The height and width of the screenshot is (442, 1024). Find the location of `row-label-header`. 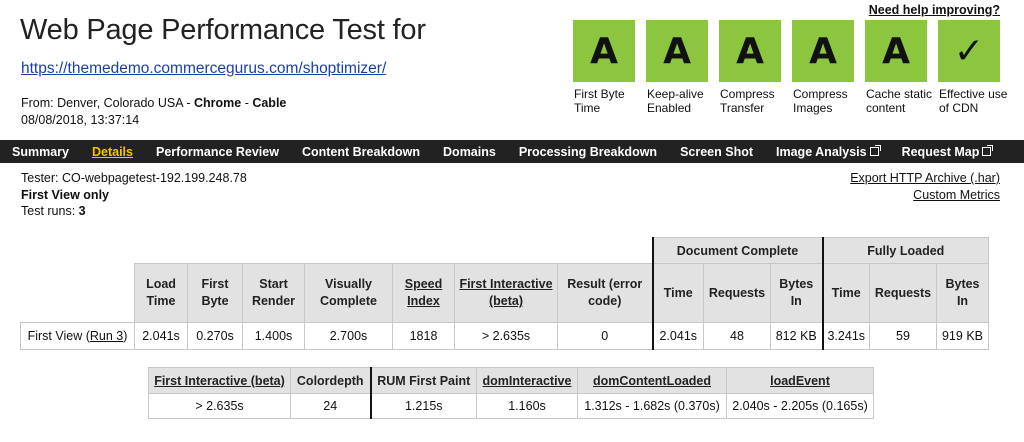

row-label-header is located at coordinates (77, 293).